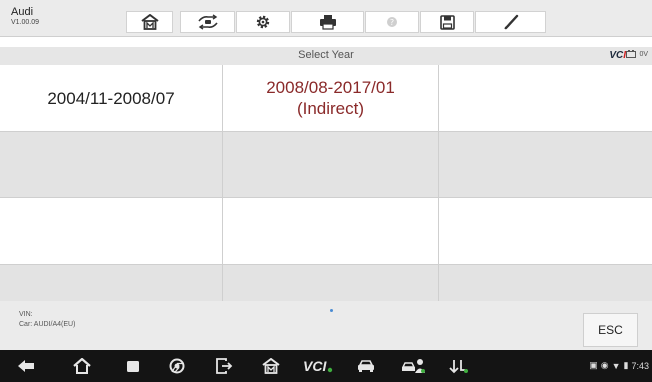 This screenshot has height=382, width=652. Describe the element at coordinates (643, 54) in the screenshot. I see `battery-voltage: 0V` at that location.